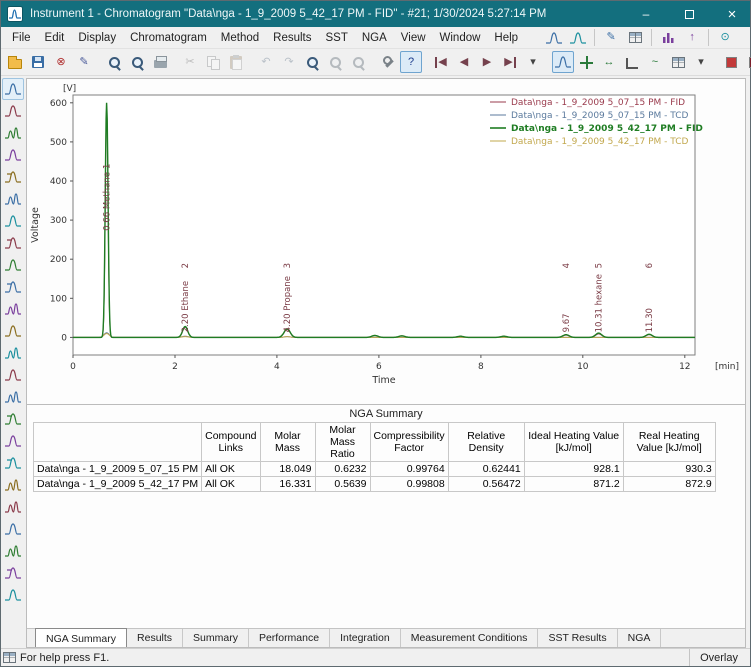 Image resolution: width=751 pixels, height=667 pixels. Describe the element at coordinates (655, 62) in the screenshot. I see `signal-button: ~` at that location.